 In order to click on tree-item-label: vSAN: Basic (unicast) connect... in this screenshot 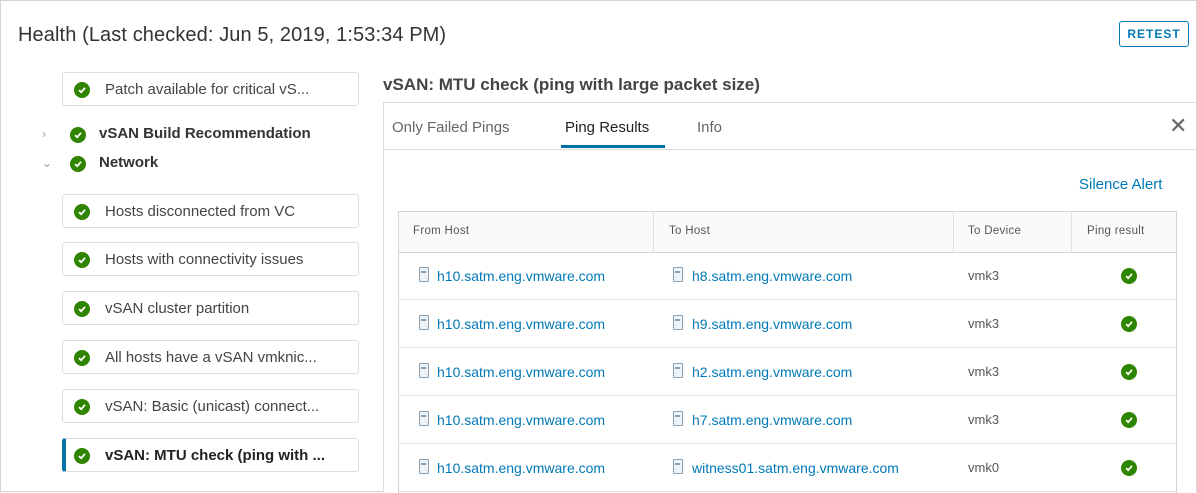, I will do `click(212, 406)`.